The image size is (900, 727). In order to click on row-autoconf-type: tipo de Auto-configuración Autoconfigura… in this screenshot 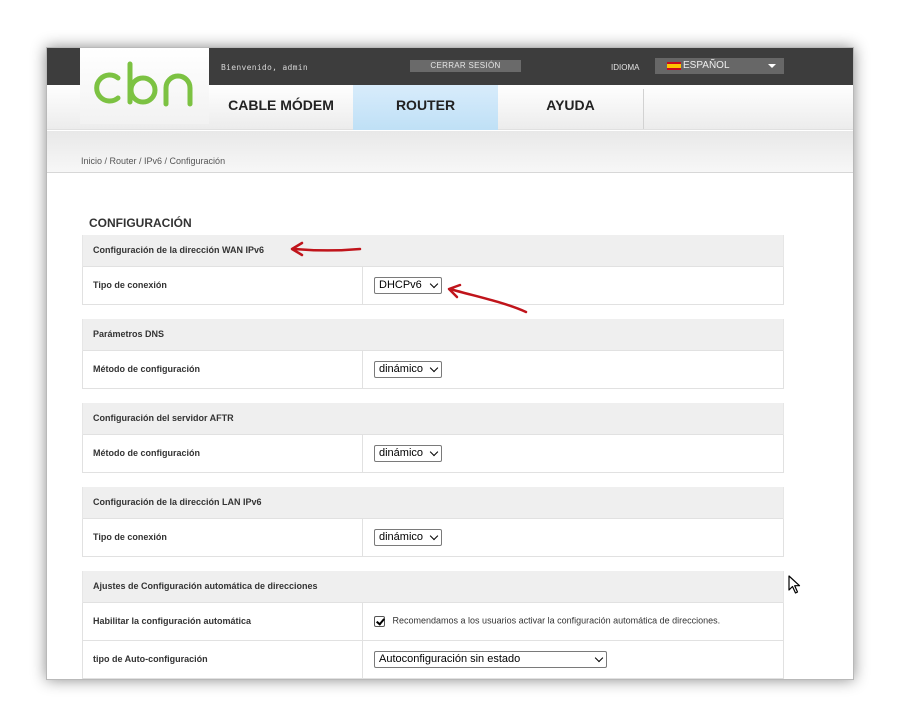, I will do `click(433, 659)`.